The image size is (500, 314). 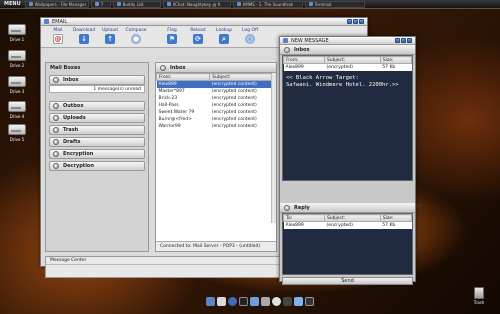 I want to click on lookup-button: Lookup ⌕, so click(x=224, y=36).